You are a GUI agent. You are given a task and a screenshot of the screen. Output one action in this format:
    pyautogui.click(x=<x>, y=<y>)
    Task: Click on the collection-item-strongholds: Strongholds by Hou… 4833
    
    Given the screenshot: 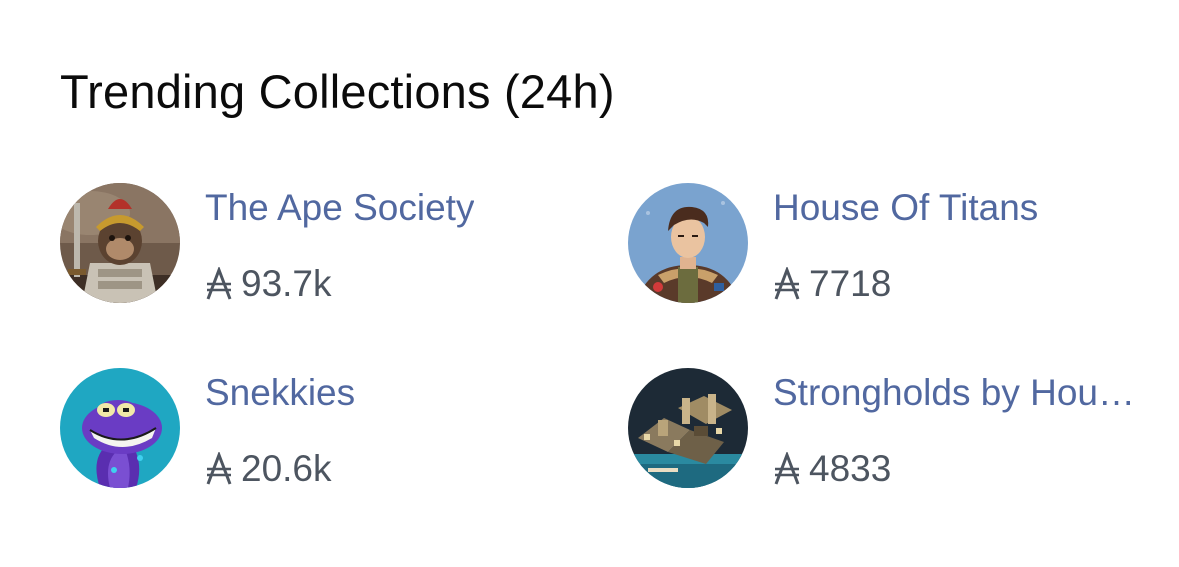 What is the action you would take?
    pyautogui.click(x=903, y=433)
    